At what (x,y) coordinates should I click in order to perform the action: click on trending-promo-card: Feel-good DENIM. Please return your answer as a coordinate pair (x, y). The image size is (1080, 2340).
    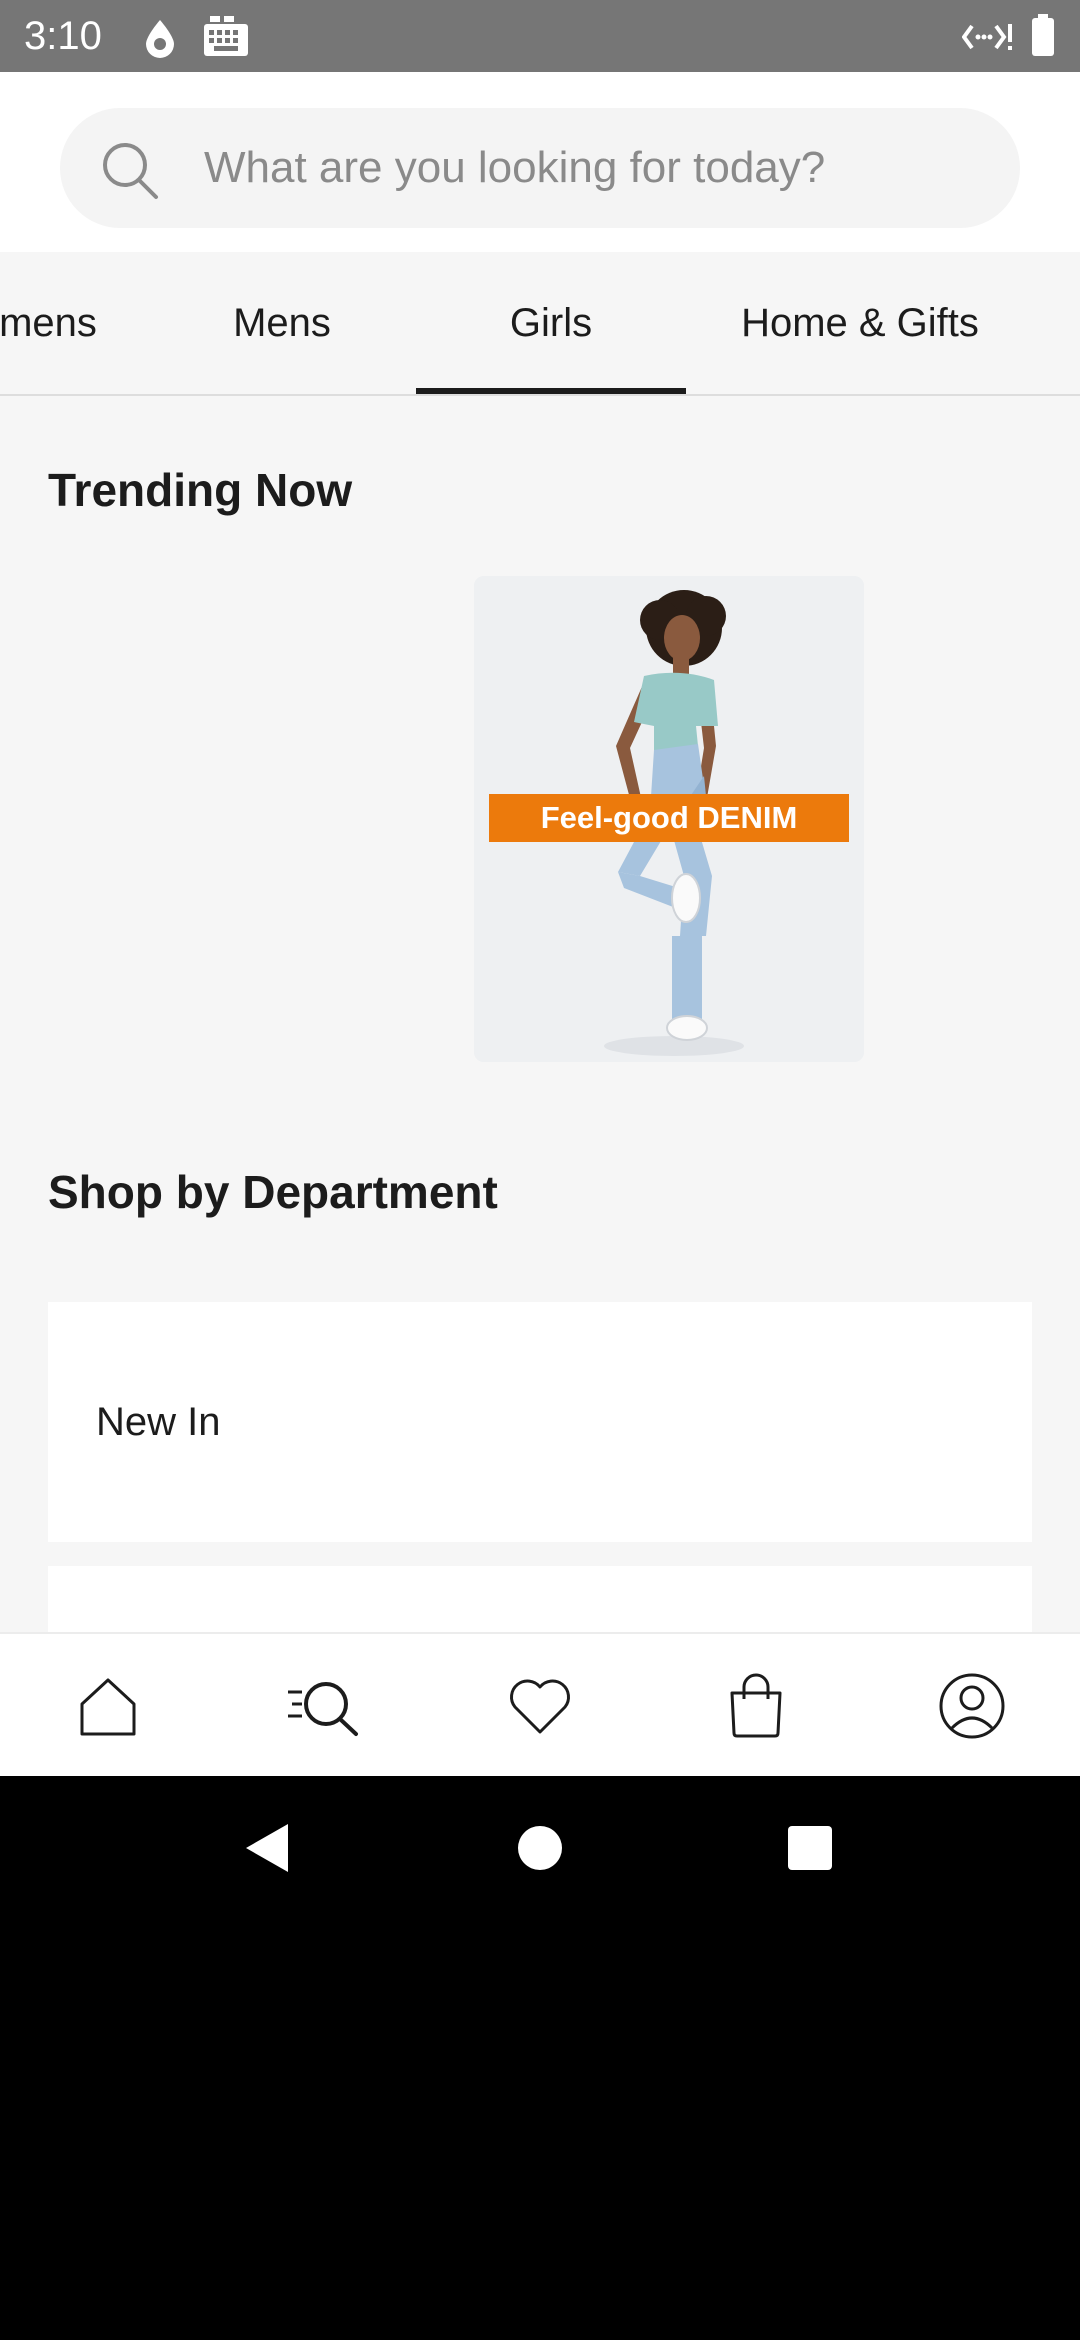
    Looking at the image, I should click on (669, 819).